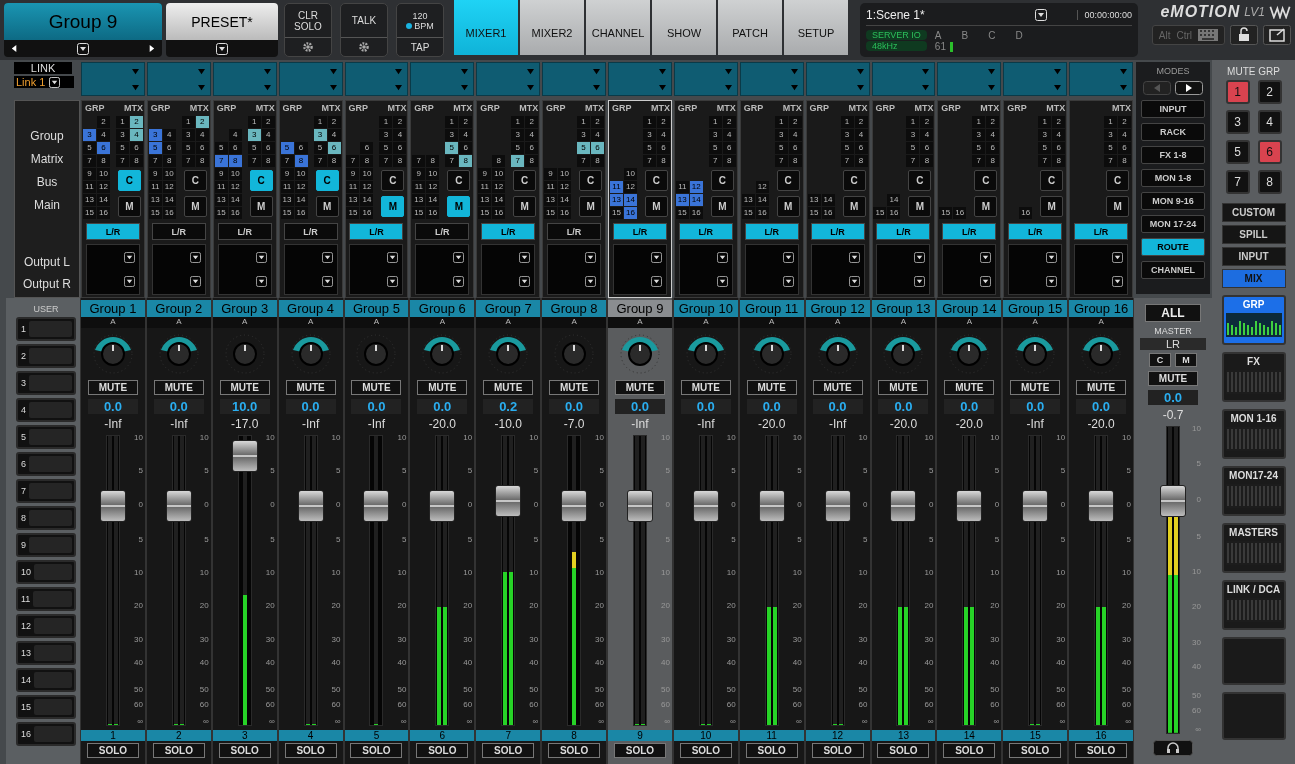 This screenshot has height=764, width=1295. What do you see at coordinates (46, 707) in the screenshot?
I see `user-button: 15` at bounding box center [46, 707].